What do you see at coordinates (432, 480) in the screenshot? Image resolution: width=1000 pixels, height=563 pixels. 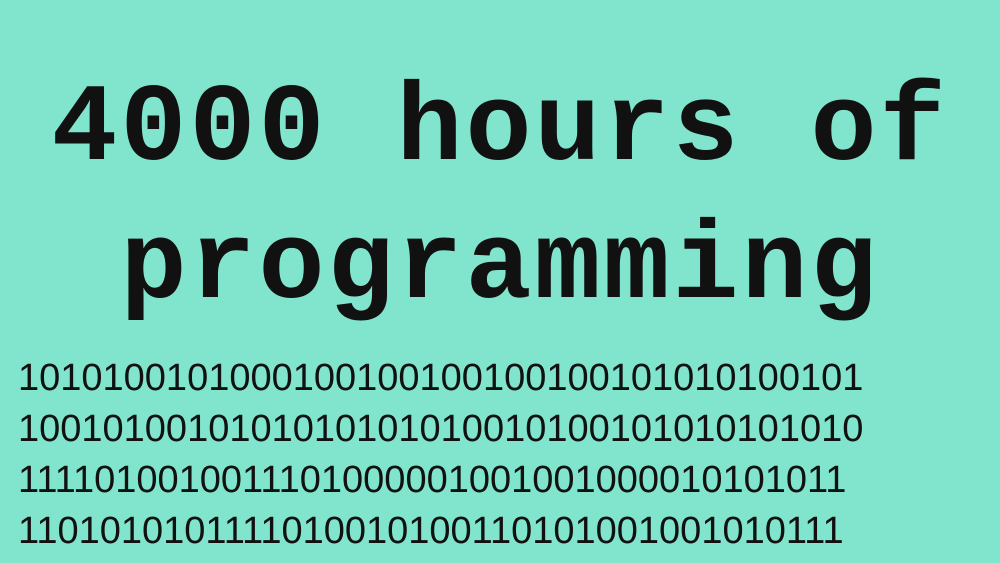 I see `binary-row-3: 1111010010011101000001001001000010101011` at bounding box center [432, 480].